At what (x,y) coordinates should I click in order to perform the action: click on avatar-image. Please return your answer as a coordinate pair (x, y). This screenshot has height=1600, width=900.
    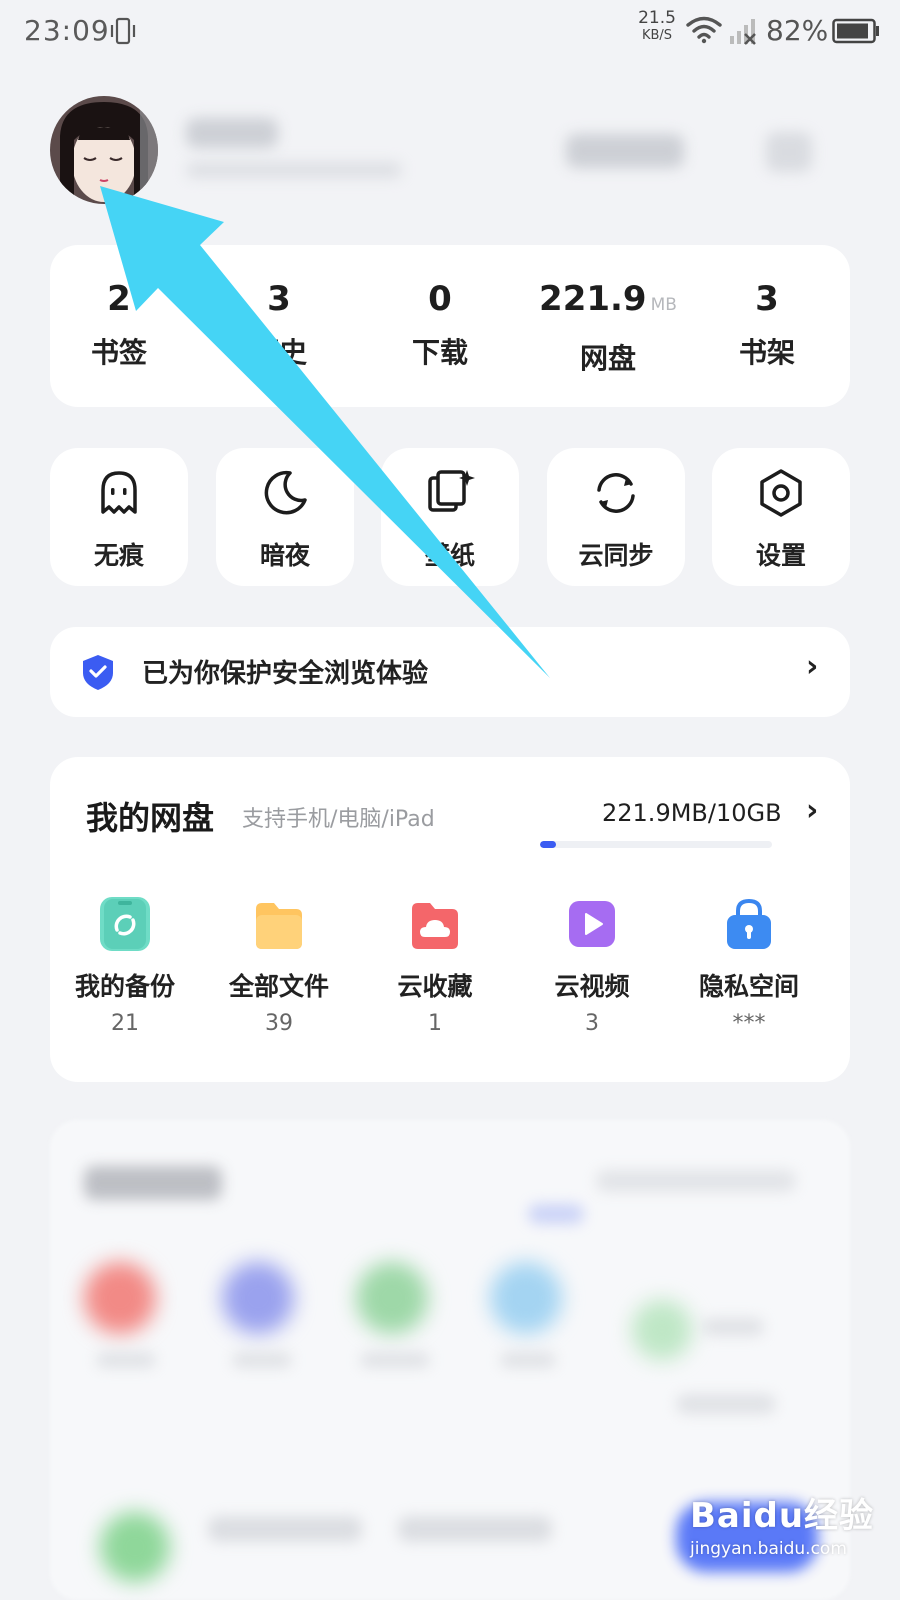
    Looking at the image, I should click on (104, 150).